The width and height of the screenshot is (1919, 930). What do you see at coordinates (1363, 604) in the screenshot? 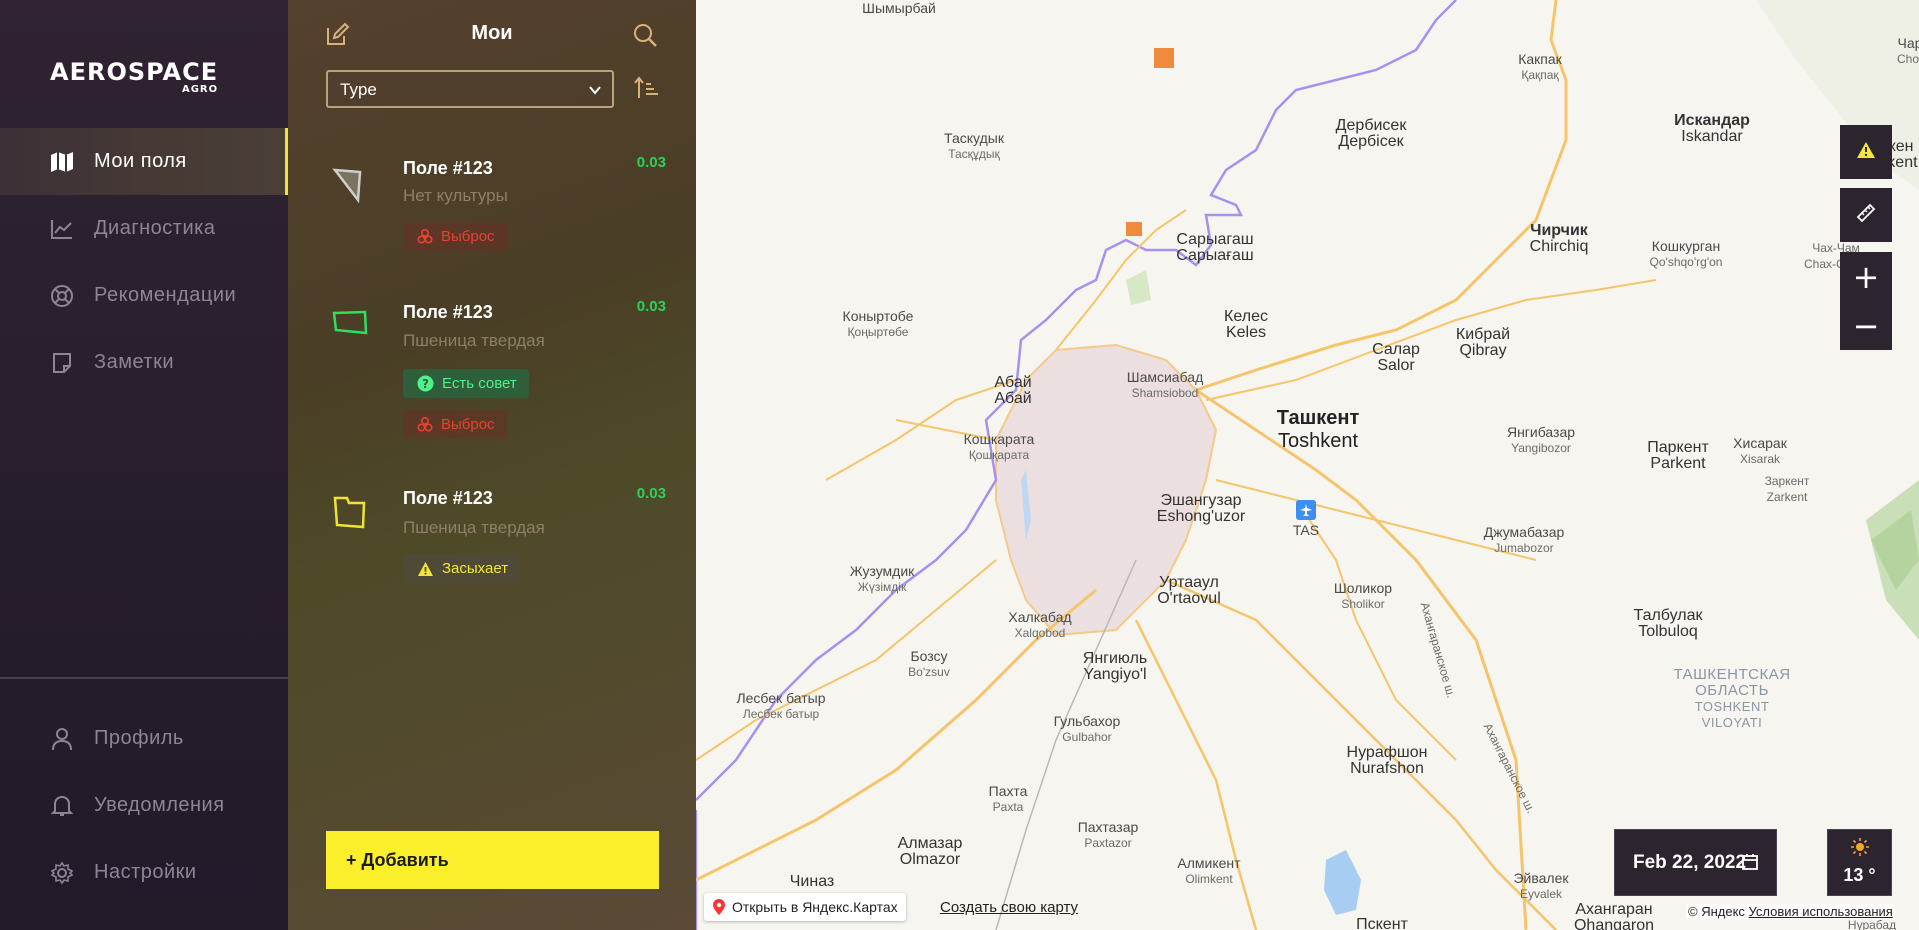
I see `map-label-text: Sholikor` at bounding box center [1363, 604].